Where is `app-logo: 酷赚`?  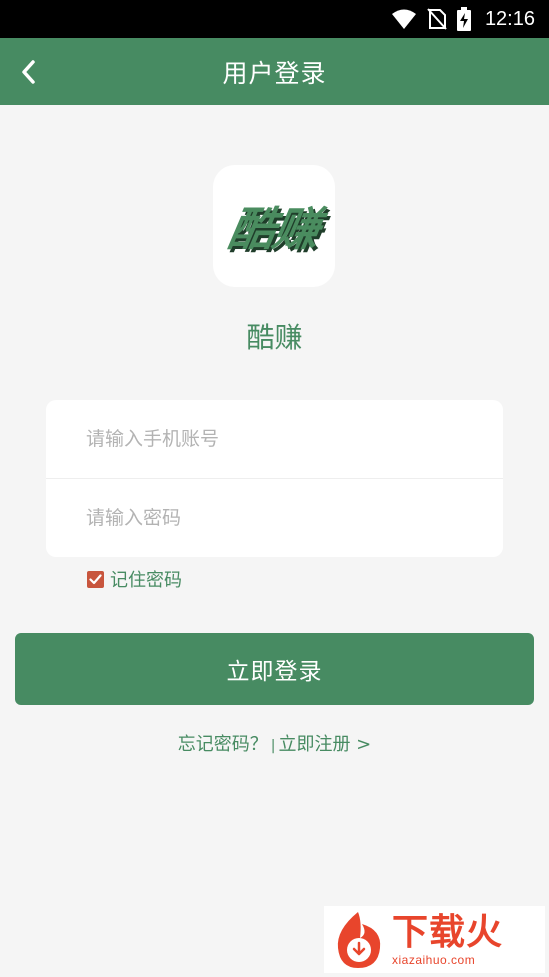 app-logo: 酷赚 is located at coordinates (274, 226).